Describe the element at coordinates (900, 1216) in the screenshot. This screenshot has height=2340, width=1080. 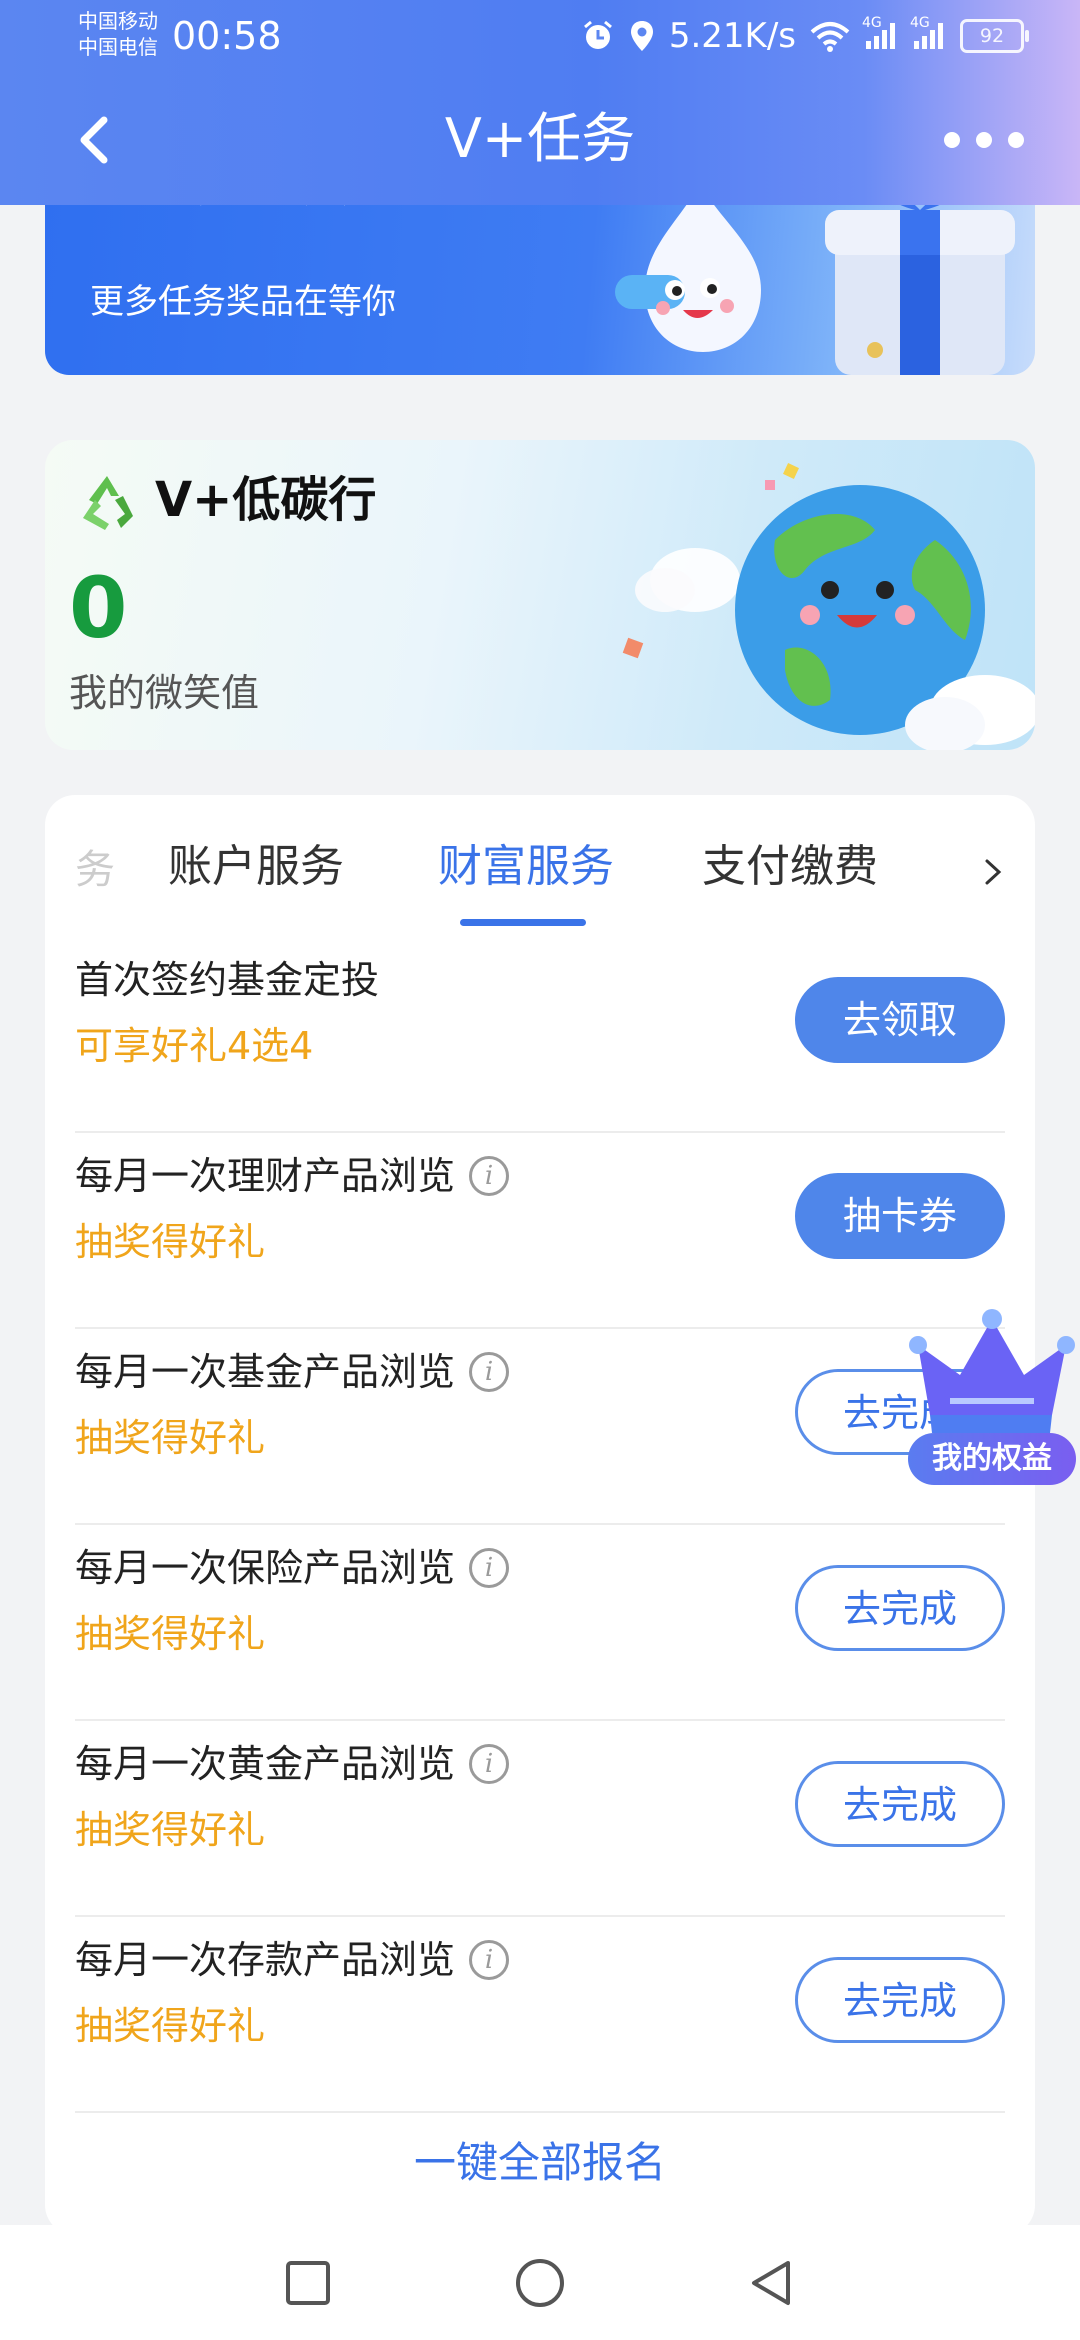
I see `draw-coupon-button: 抽卡券` at that location.